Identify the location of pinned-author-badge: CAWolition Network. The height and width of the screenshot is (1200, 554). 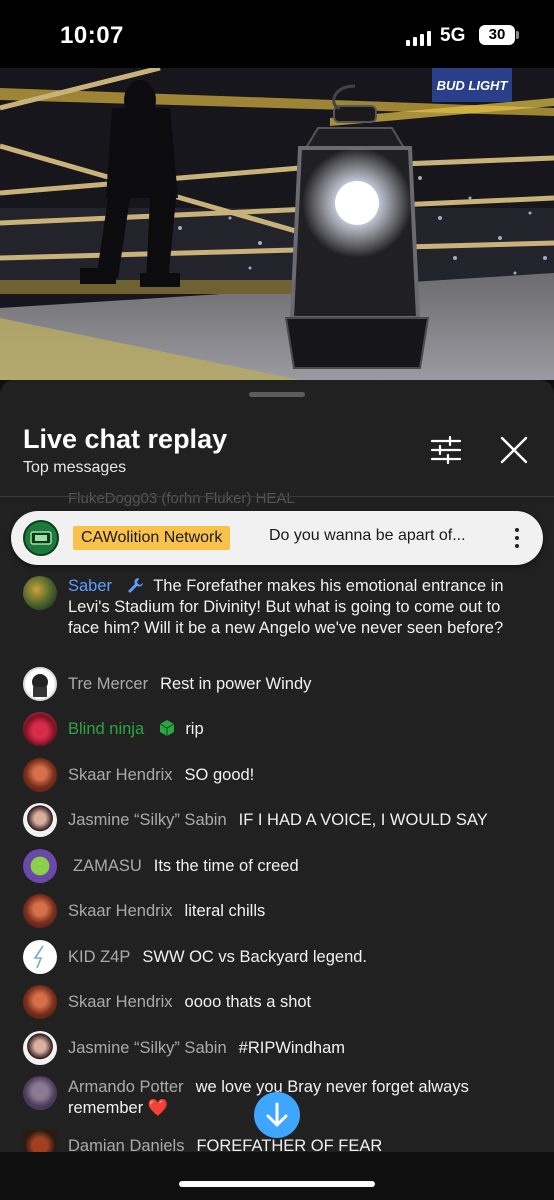
(152, 538).